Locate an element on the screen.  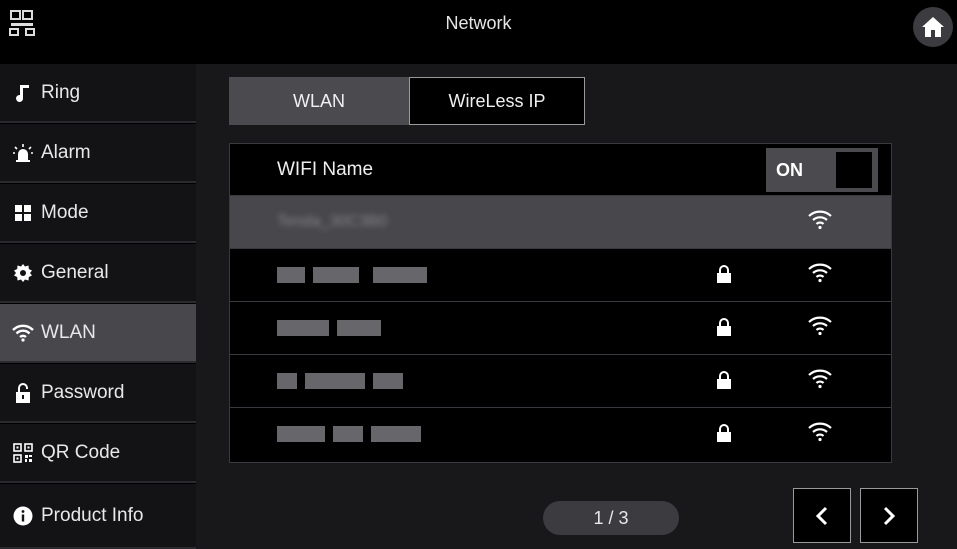
sidebar-item-ring: Ring is located at coordinates (98, 93).